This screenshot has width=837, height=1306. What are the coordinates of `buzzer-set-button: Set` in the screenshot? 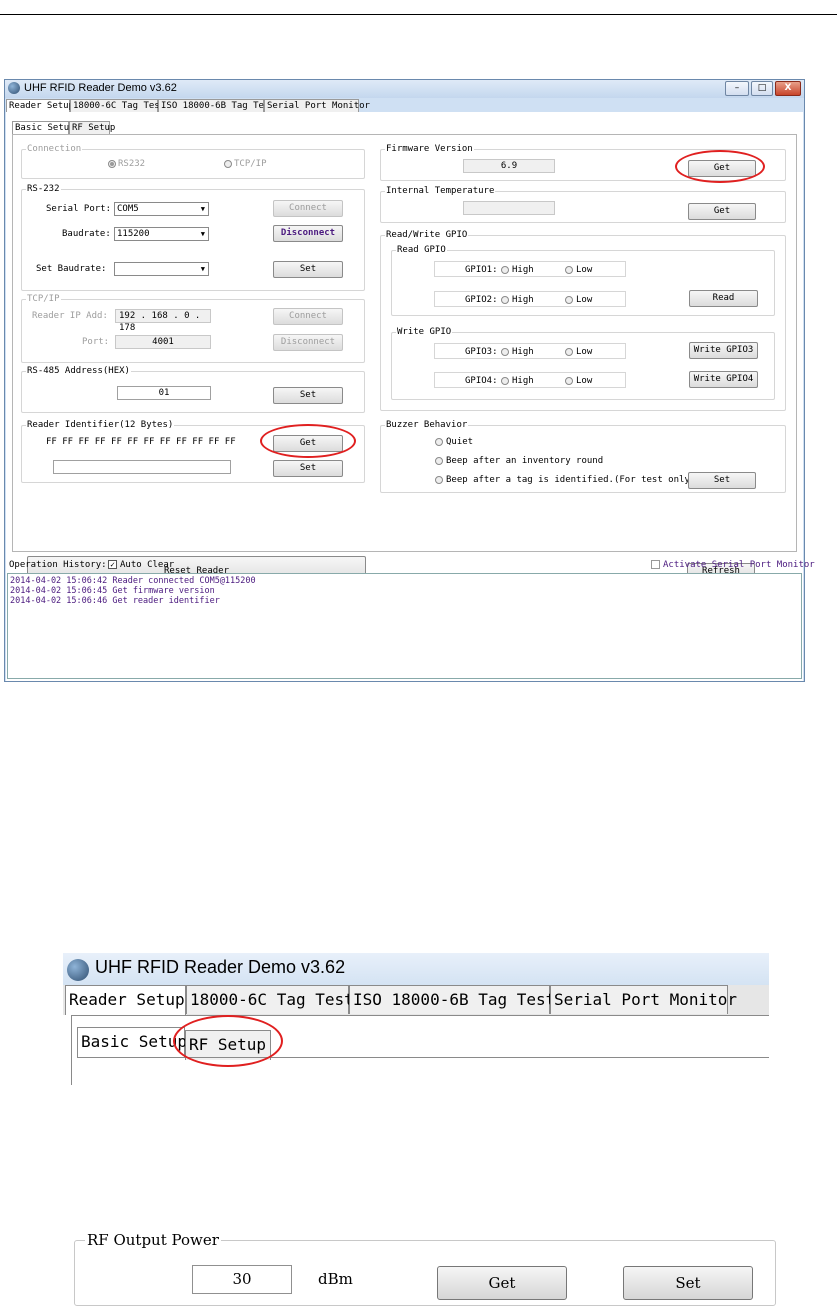 It's located at (722, 480).